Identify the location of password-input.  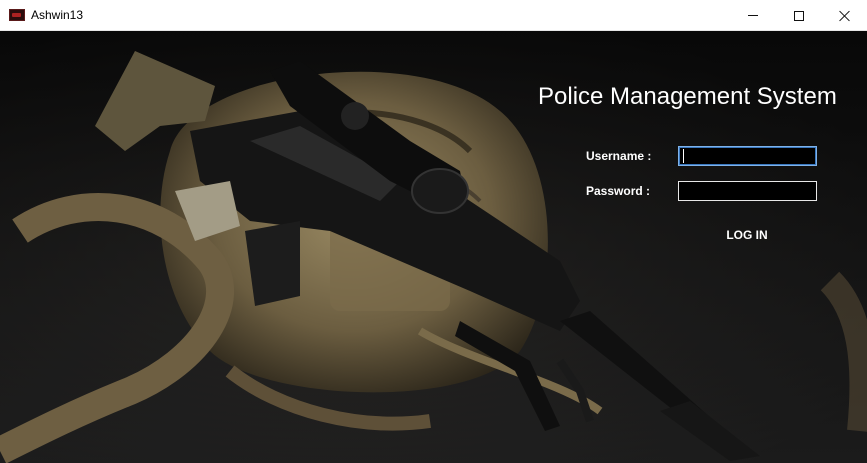
(747, 191).